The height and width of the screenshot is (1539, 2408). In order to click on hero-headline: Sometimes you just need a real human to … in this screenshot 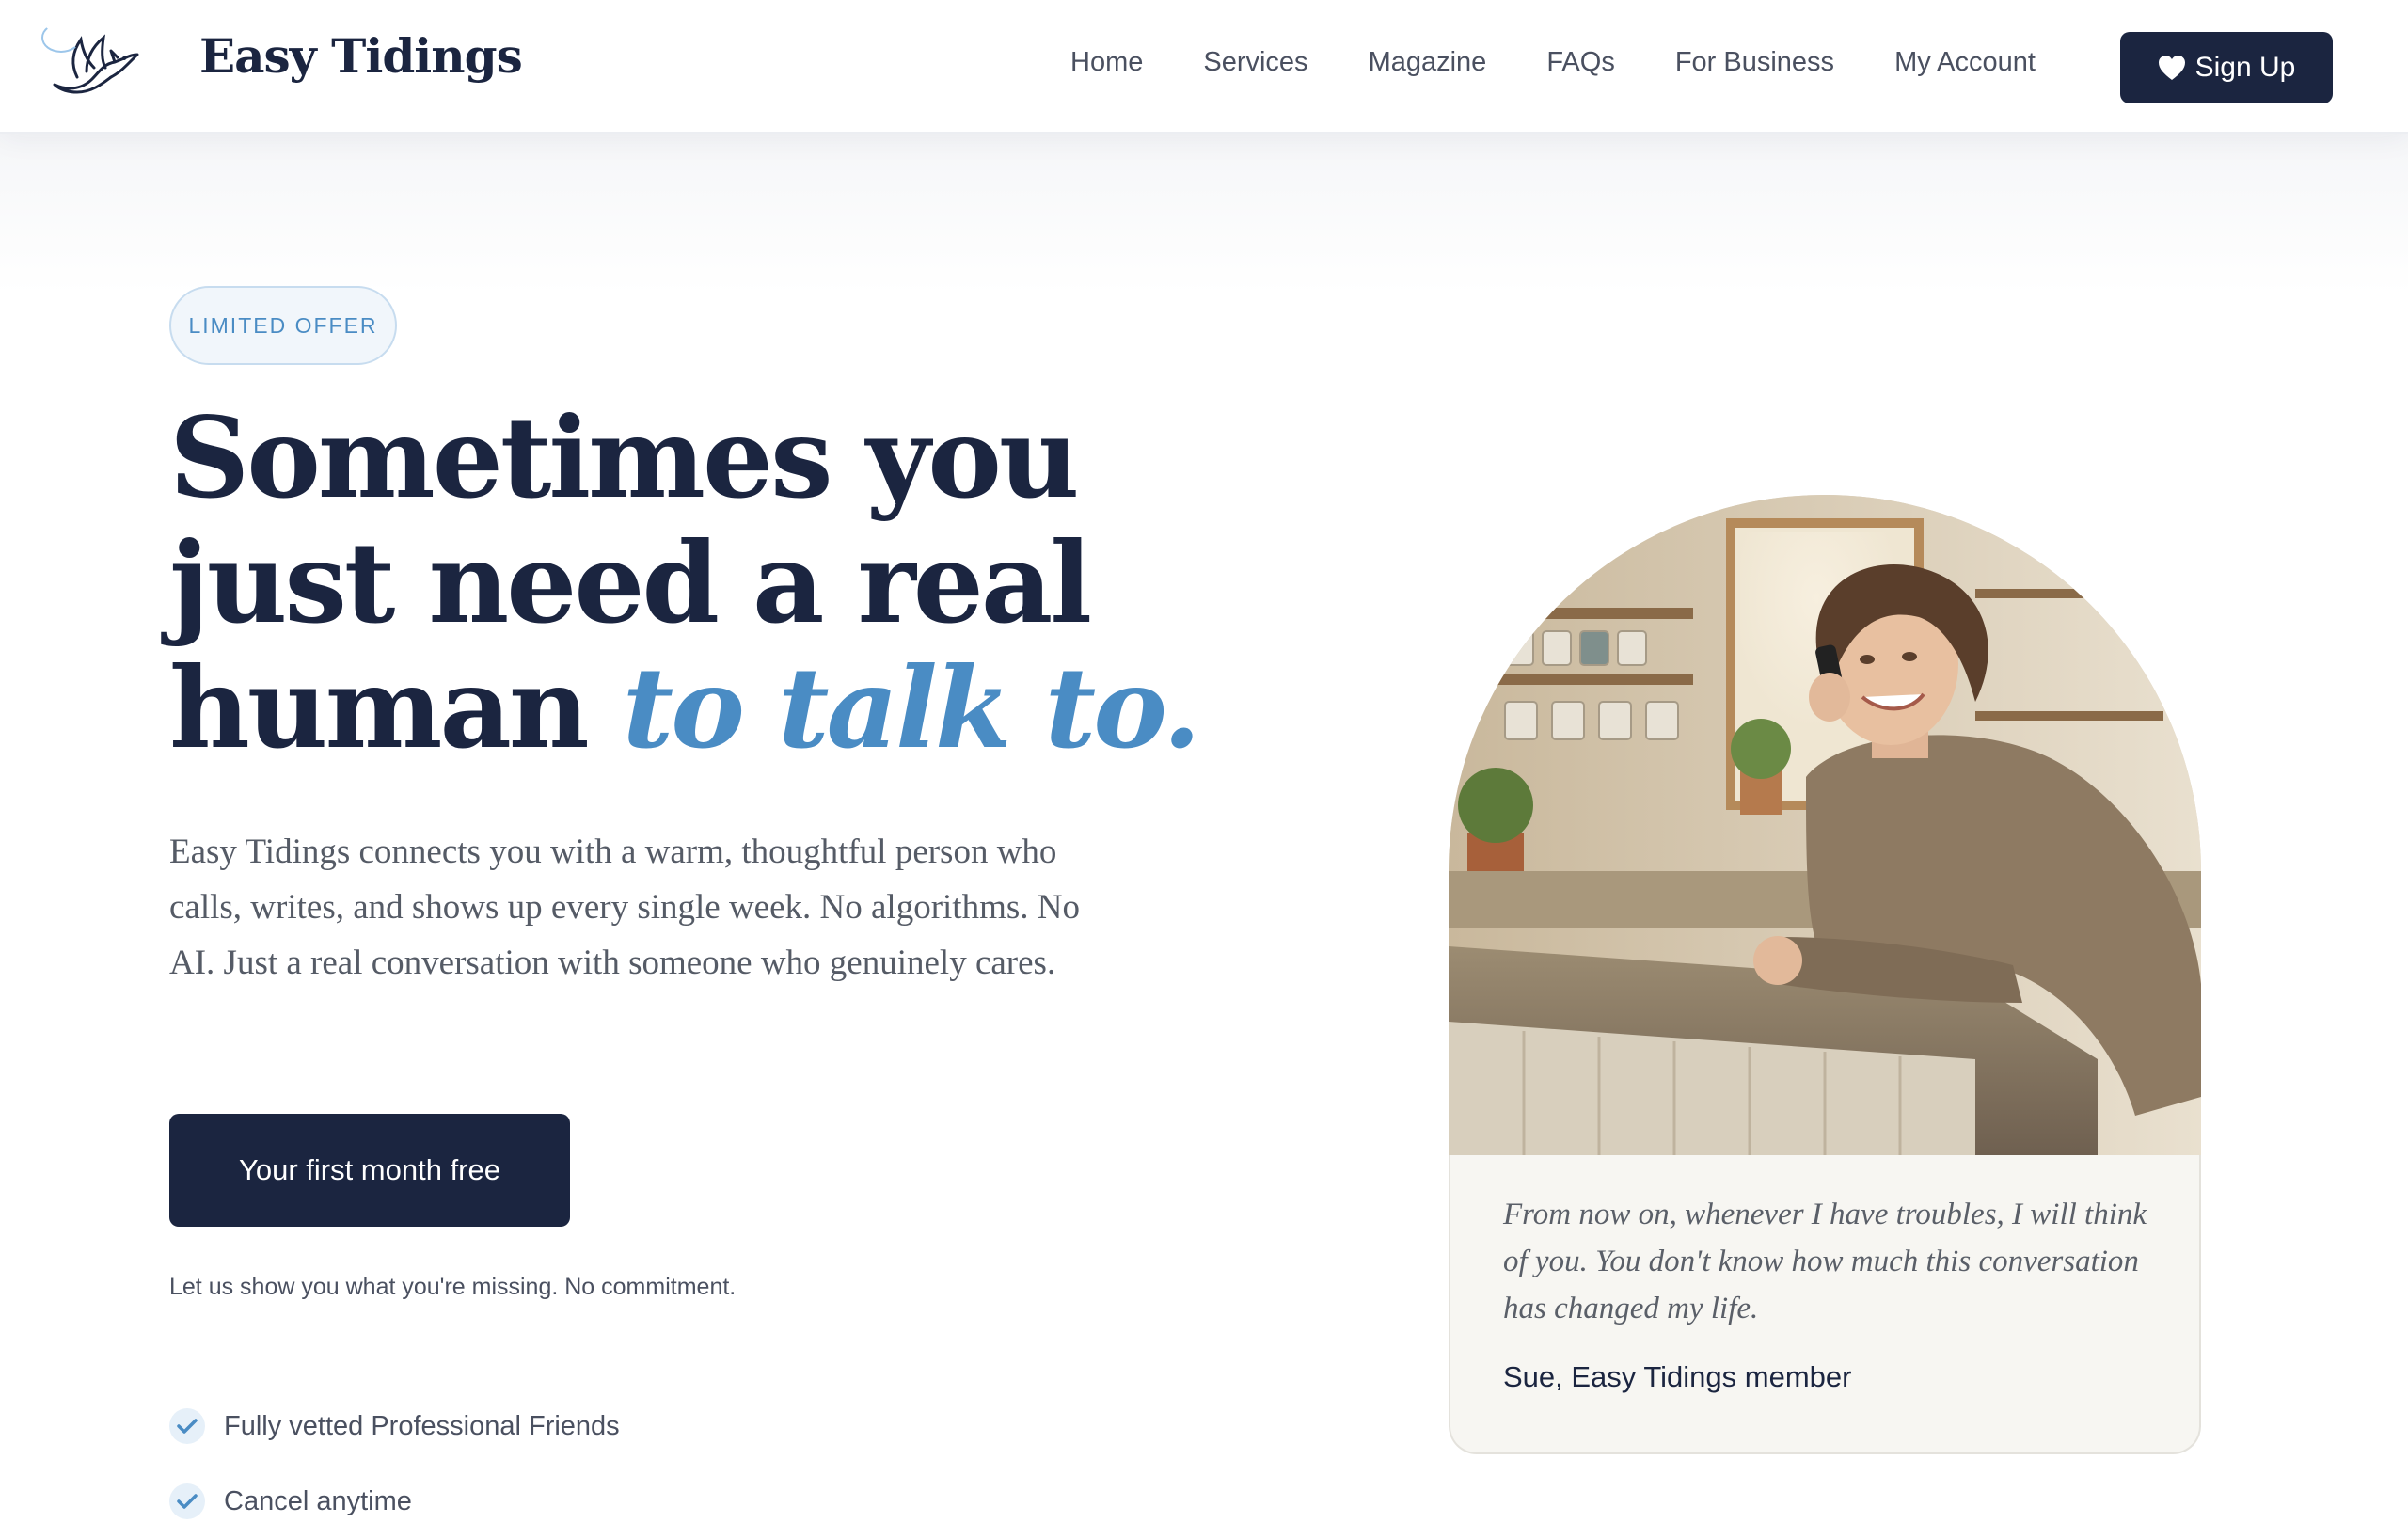, I will do `click(753, 582)`.